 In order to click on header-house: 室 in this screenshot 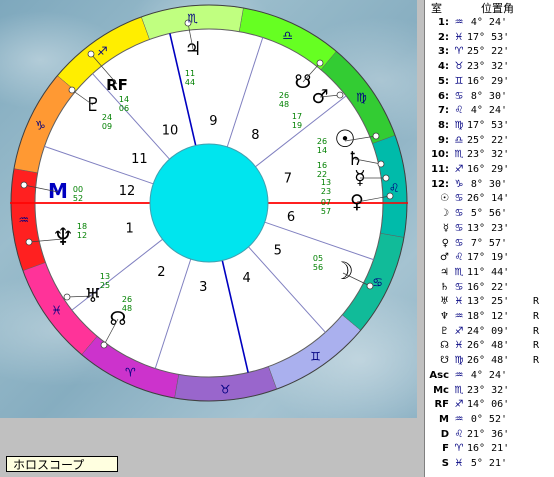, I will do `click(436, 8)`.